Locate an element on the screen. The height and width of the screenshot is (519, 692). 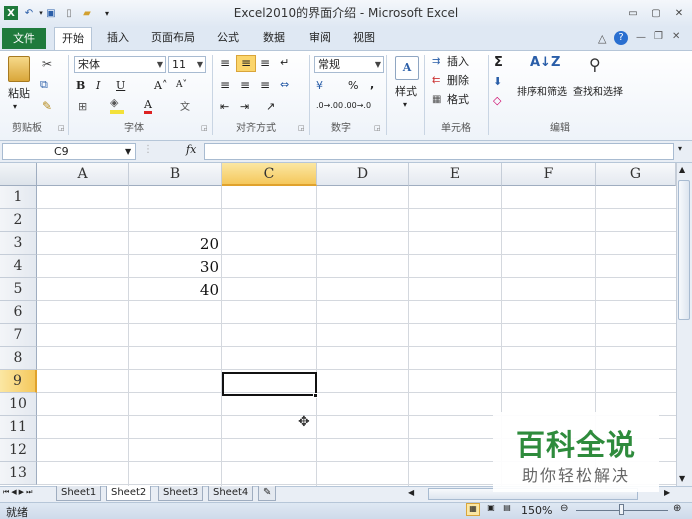
row-header-6: 6 is located at coordinates (18, 312).